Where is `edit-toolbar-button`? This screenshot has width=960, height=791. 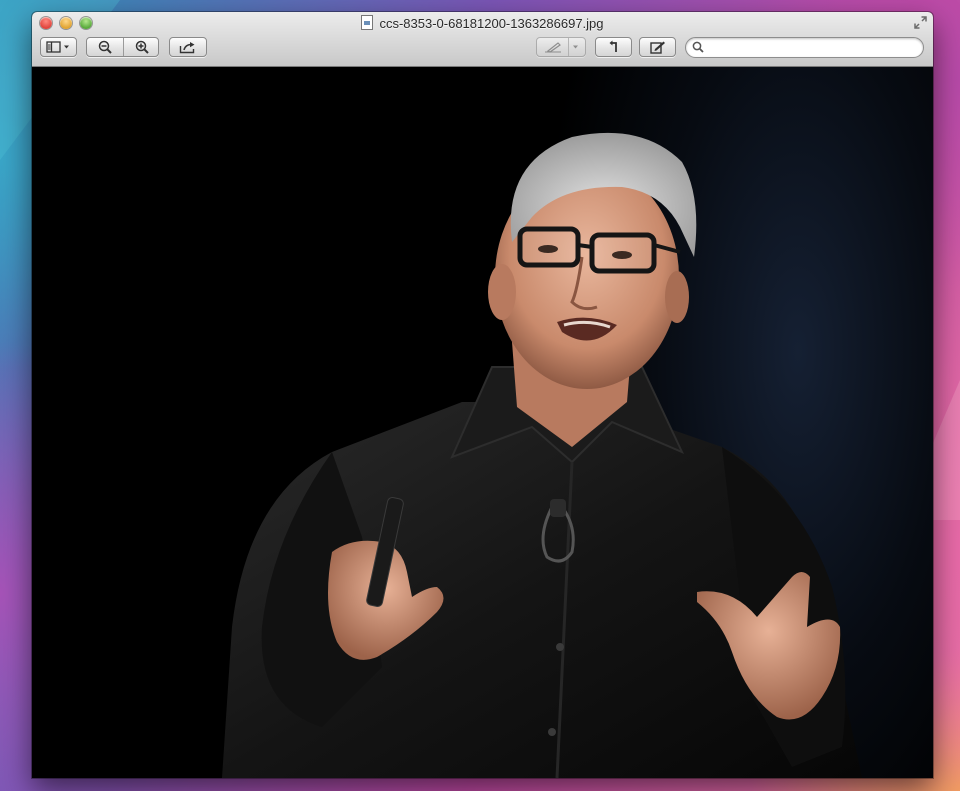 edit-toolbar-button is located at coordinates (657, 47).